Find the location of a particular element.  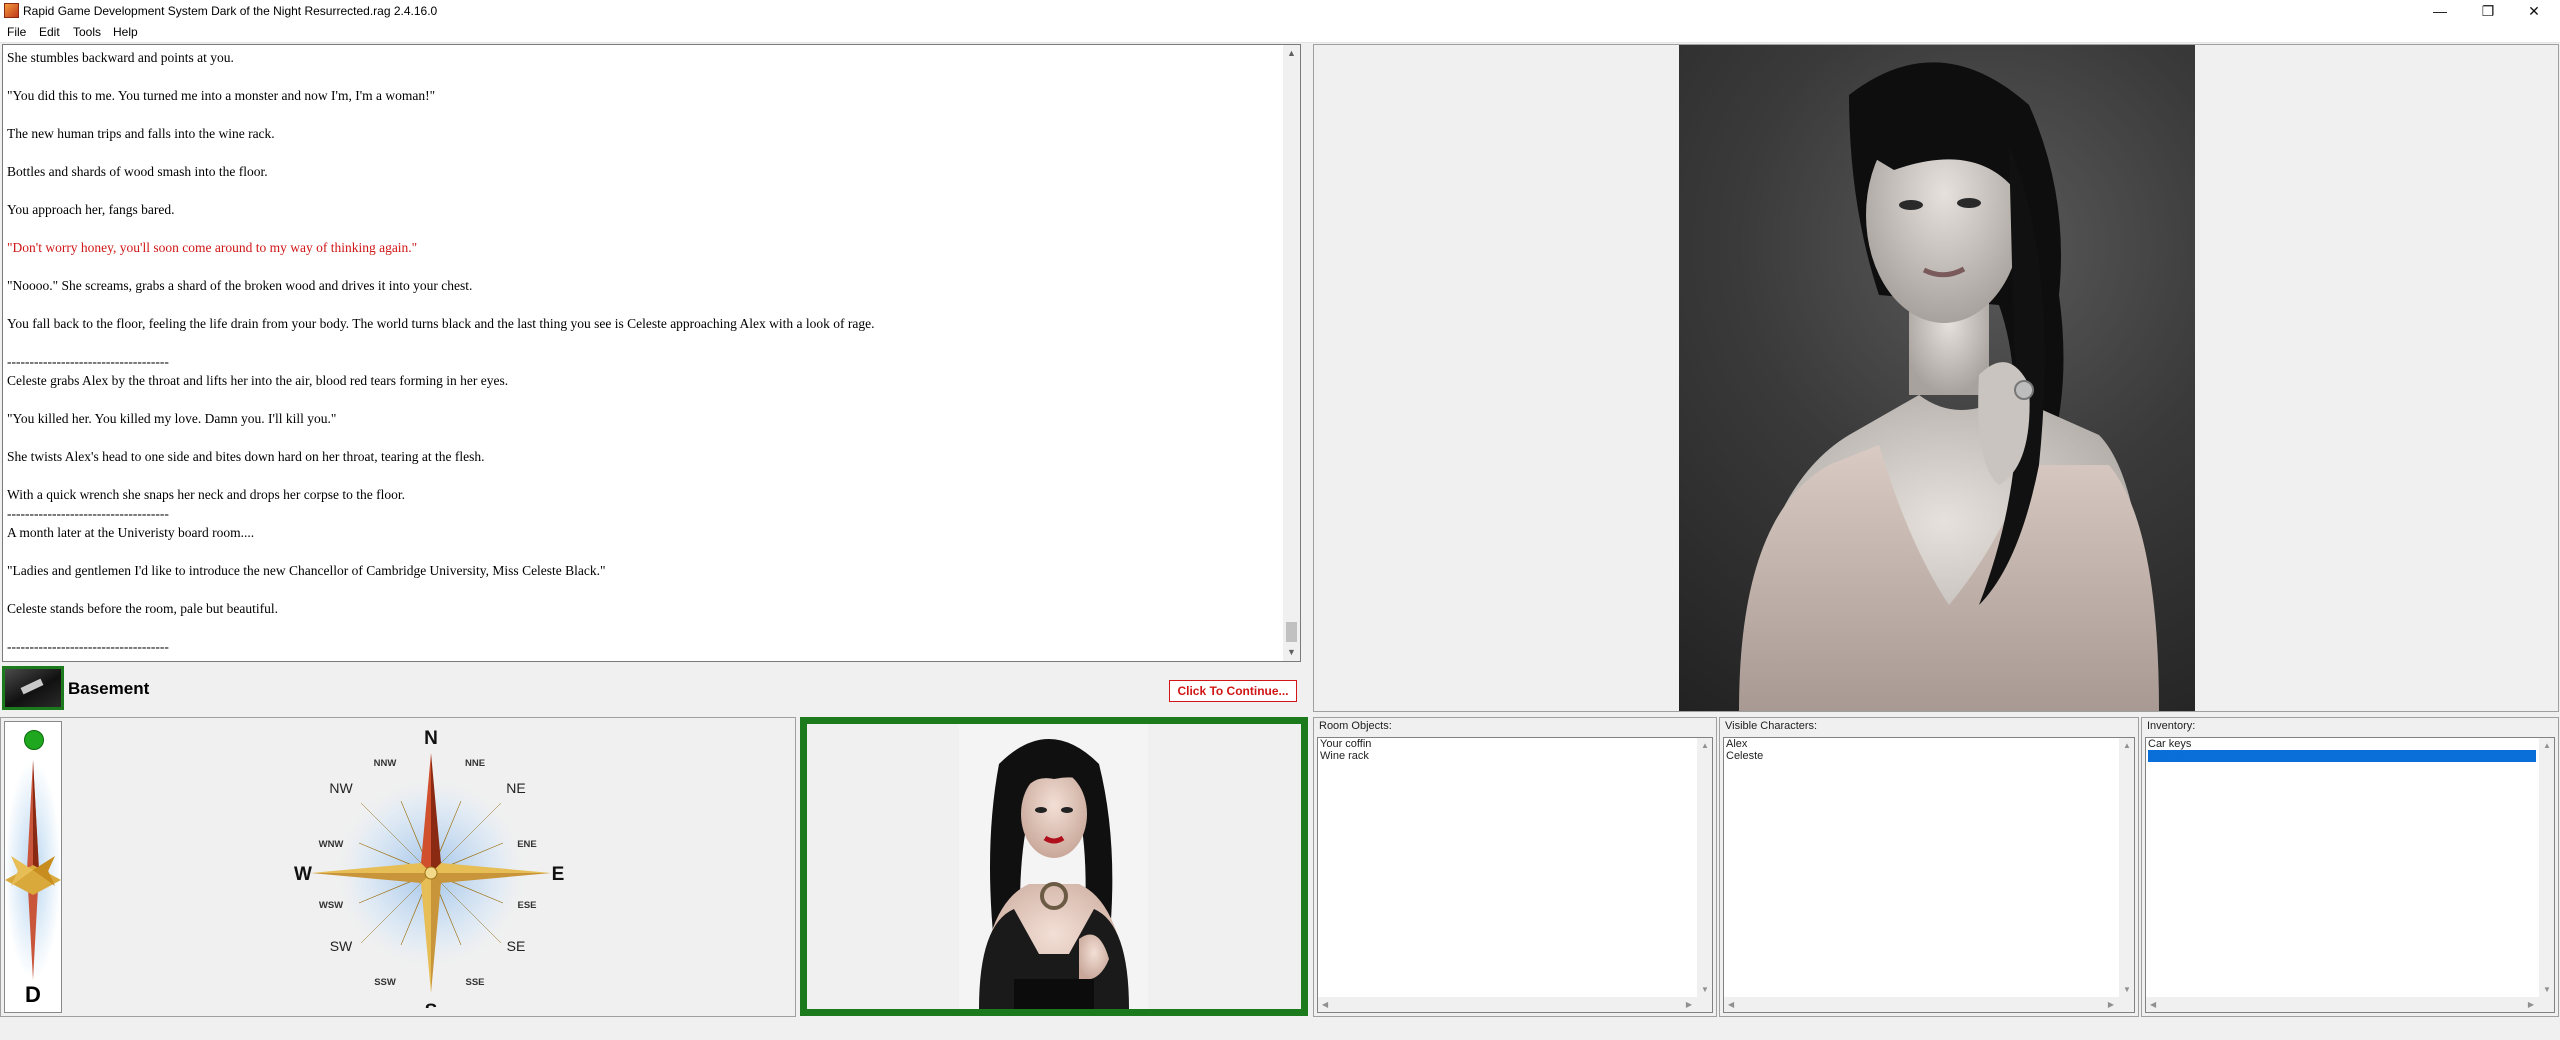

room-thumbnail is located at coordinates (33, 688).